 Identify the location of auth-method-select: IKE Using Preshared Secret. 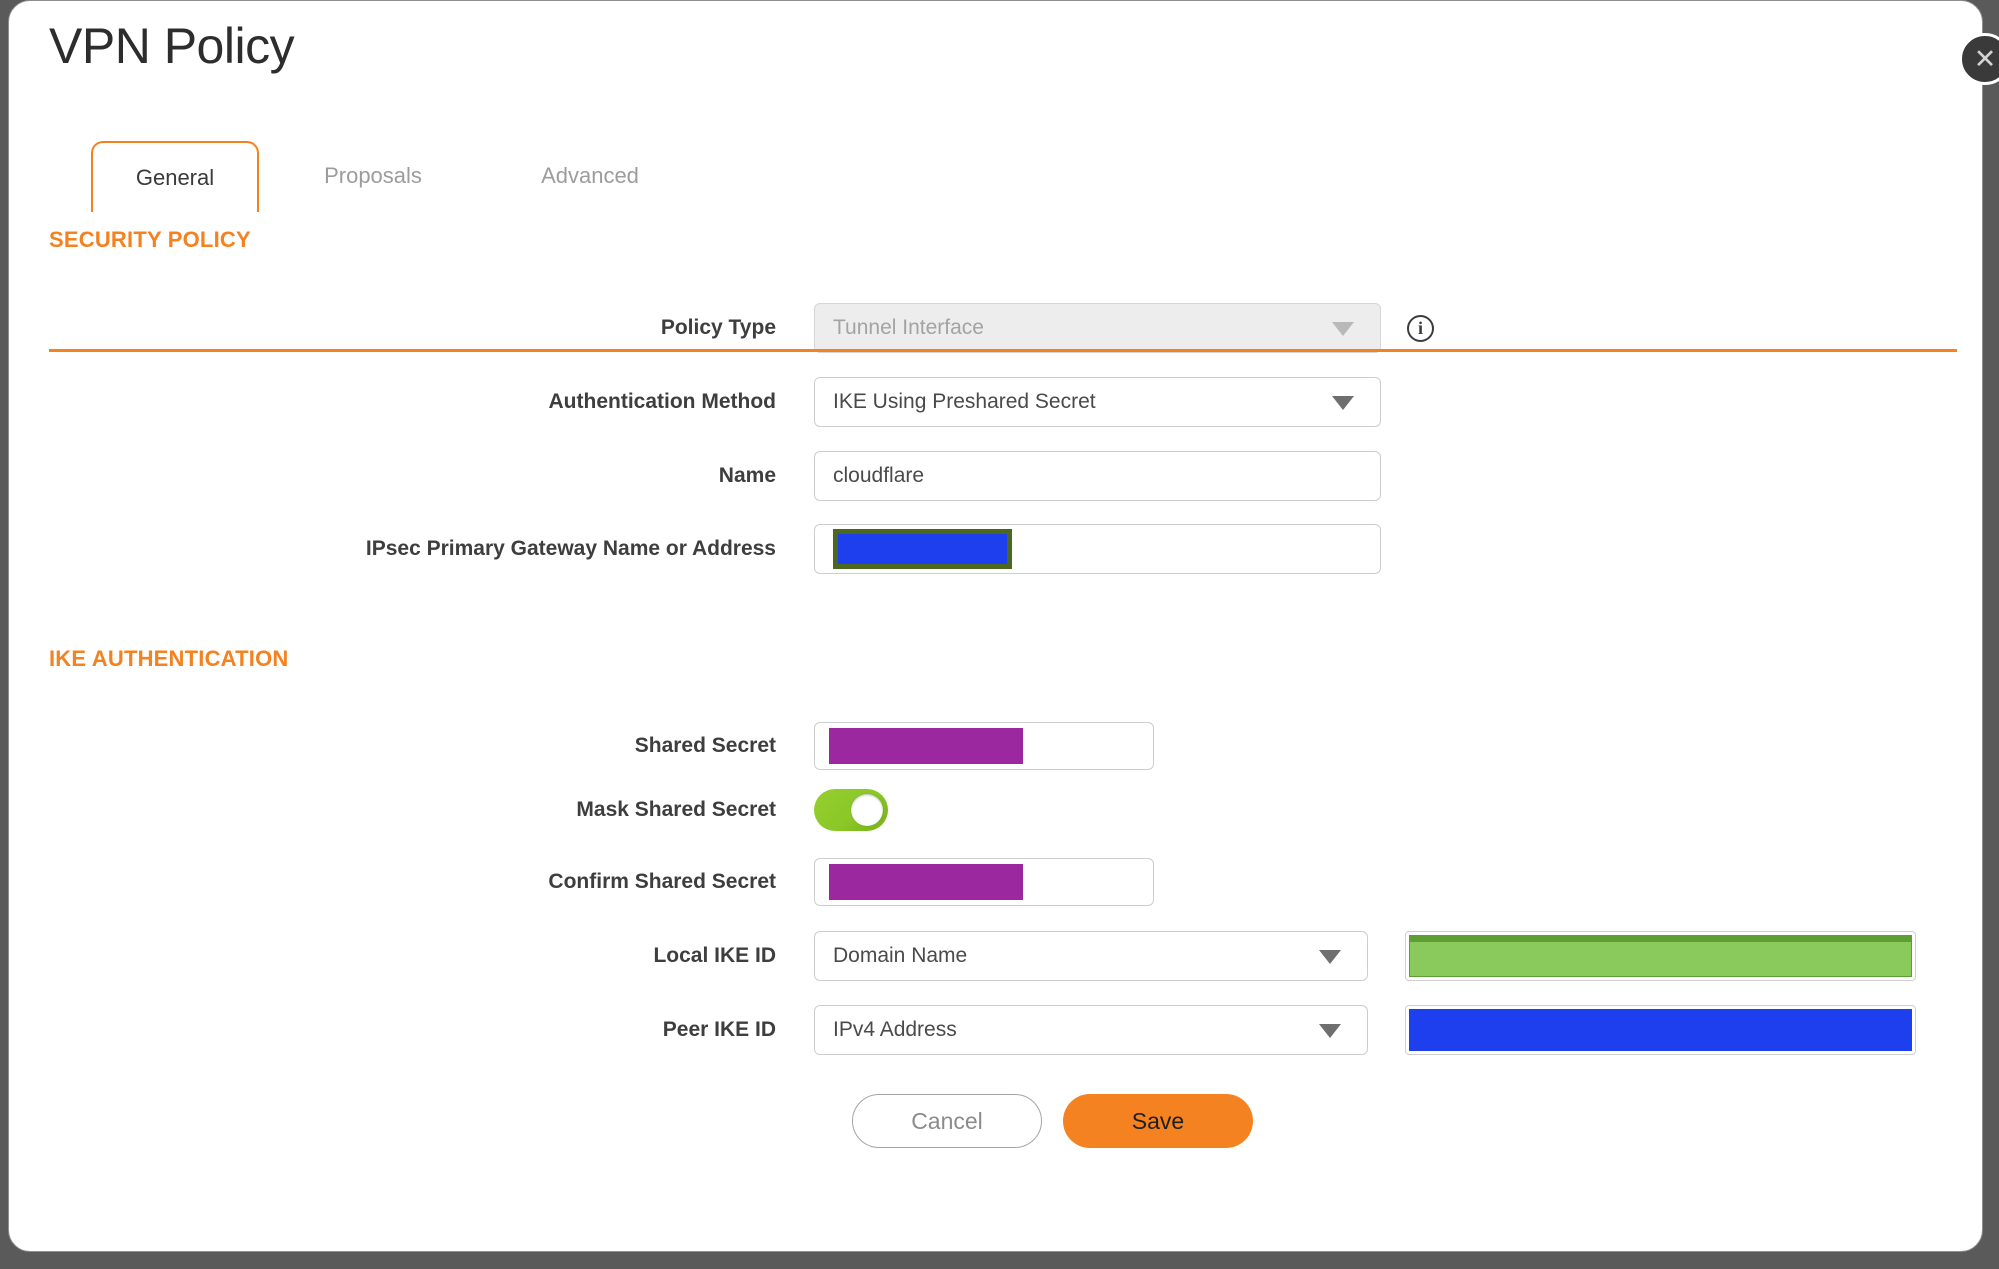
(1097, 402).